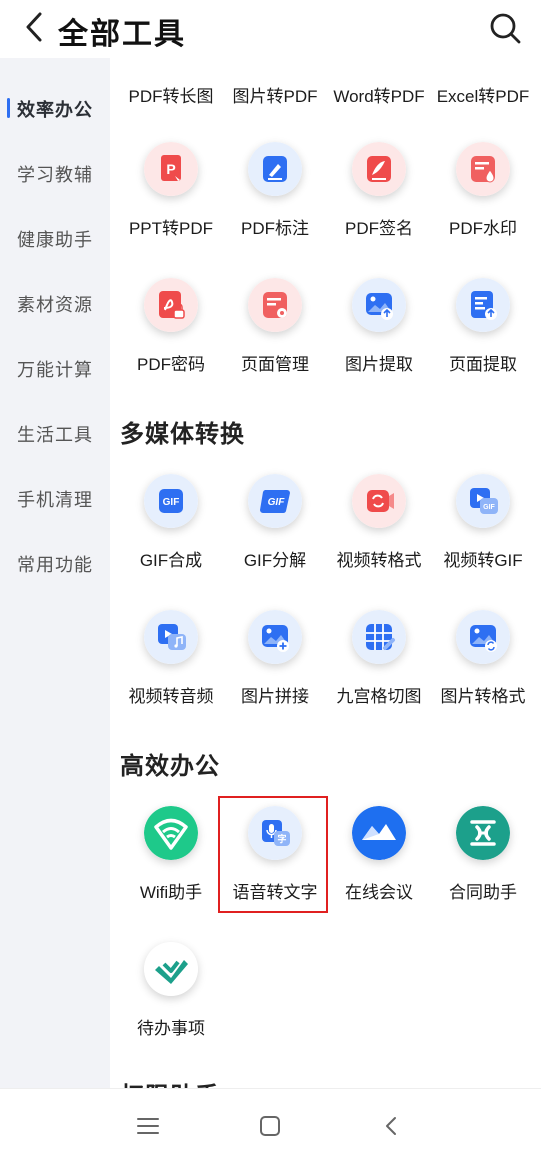  Describe the element at coordinates (148, 1126) in the screenshot. I see `menu-icon` at that location.